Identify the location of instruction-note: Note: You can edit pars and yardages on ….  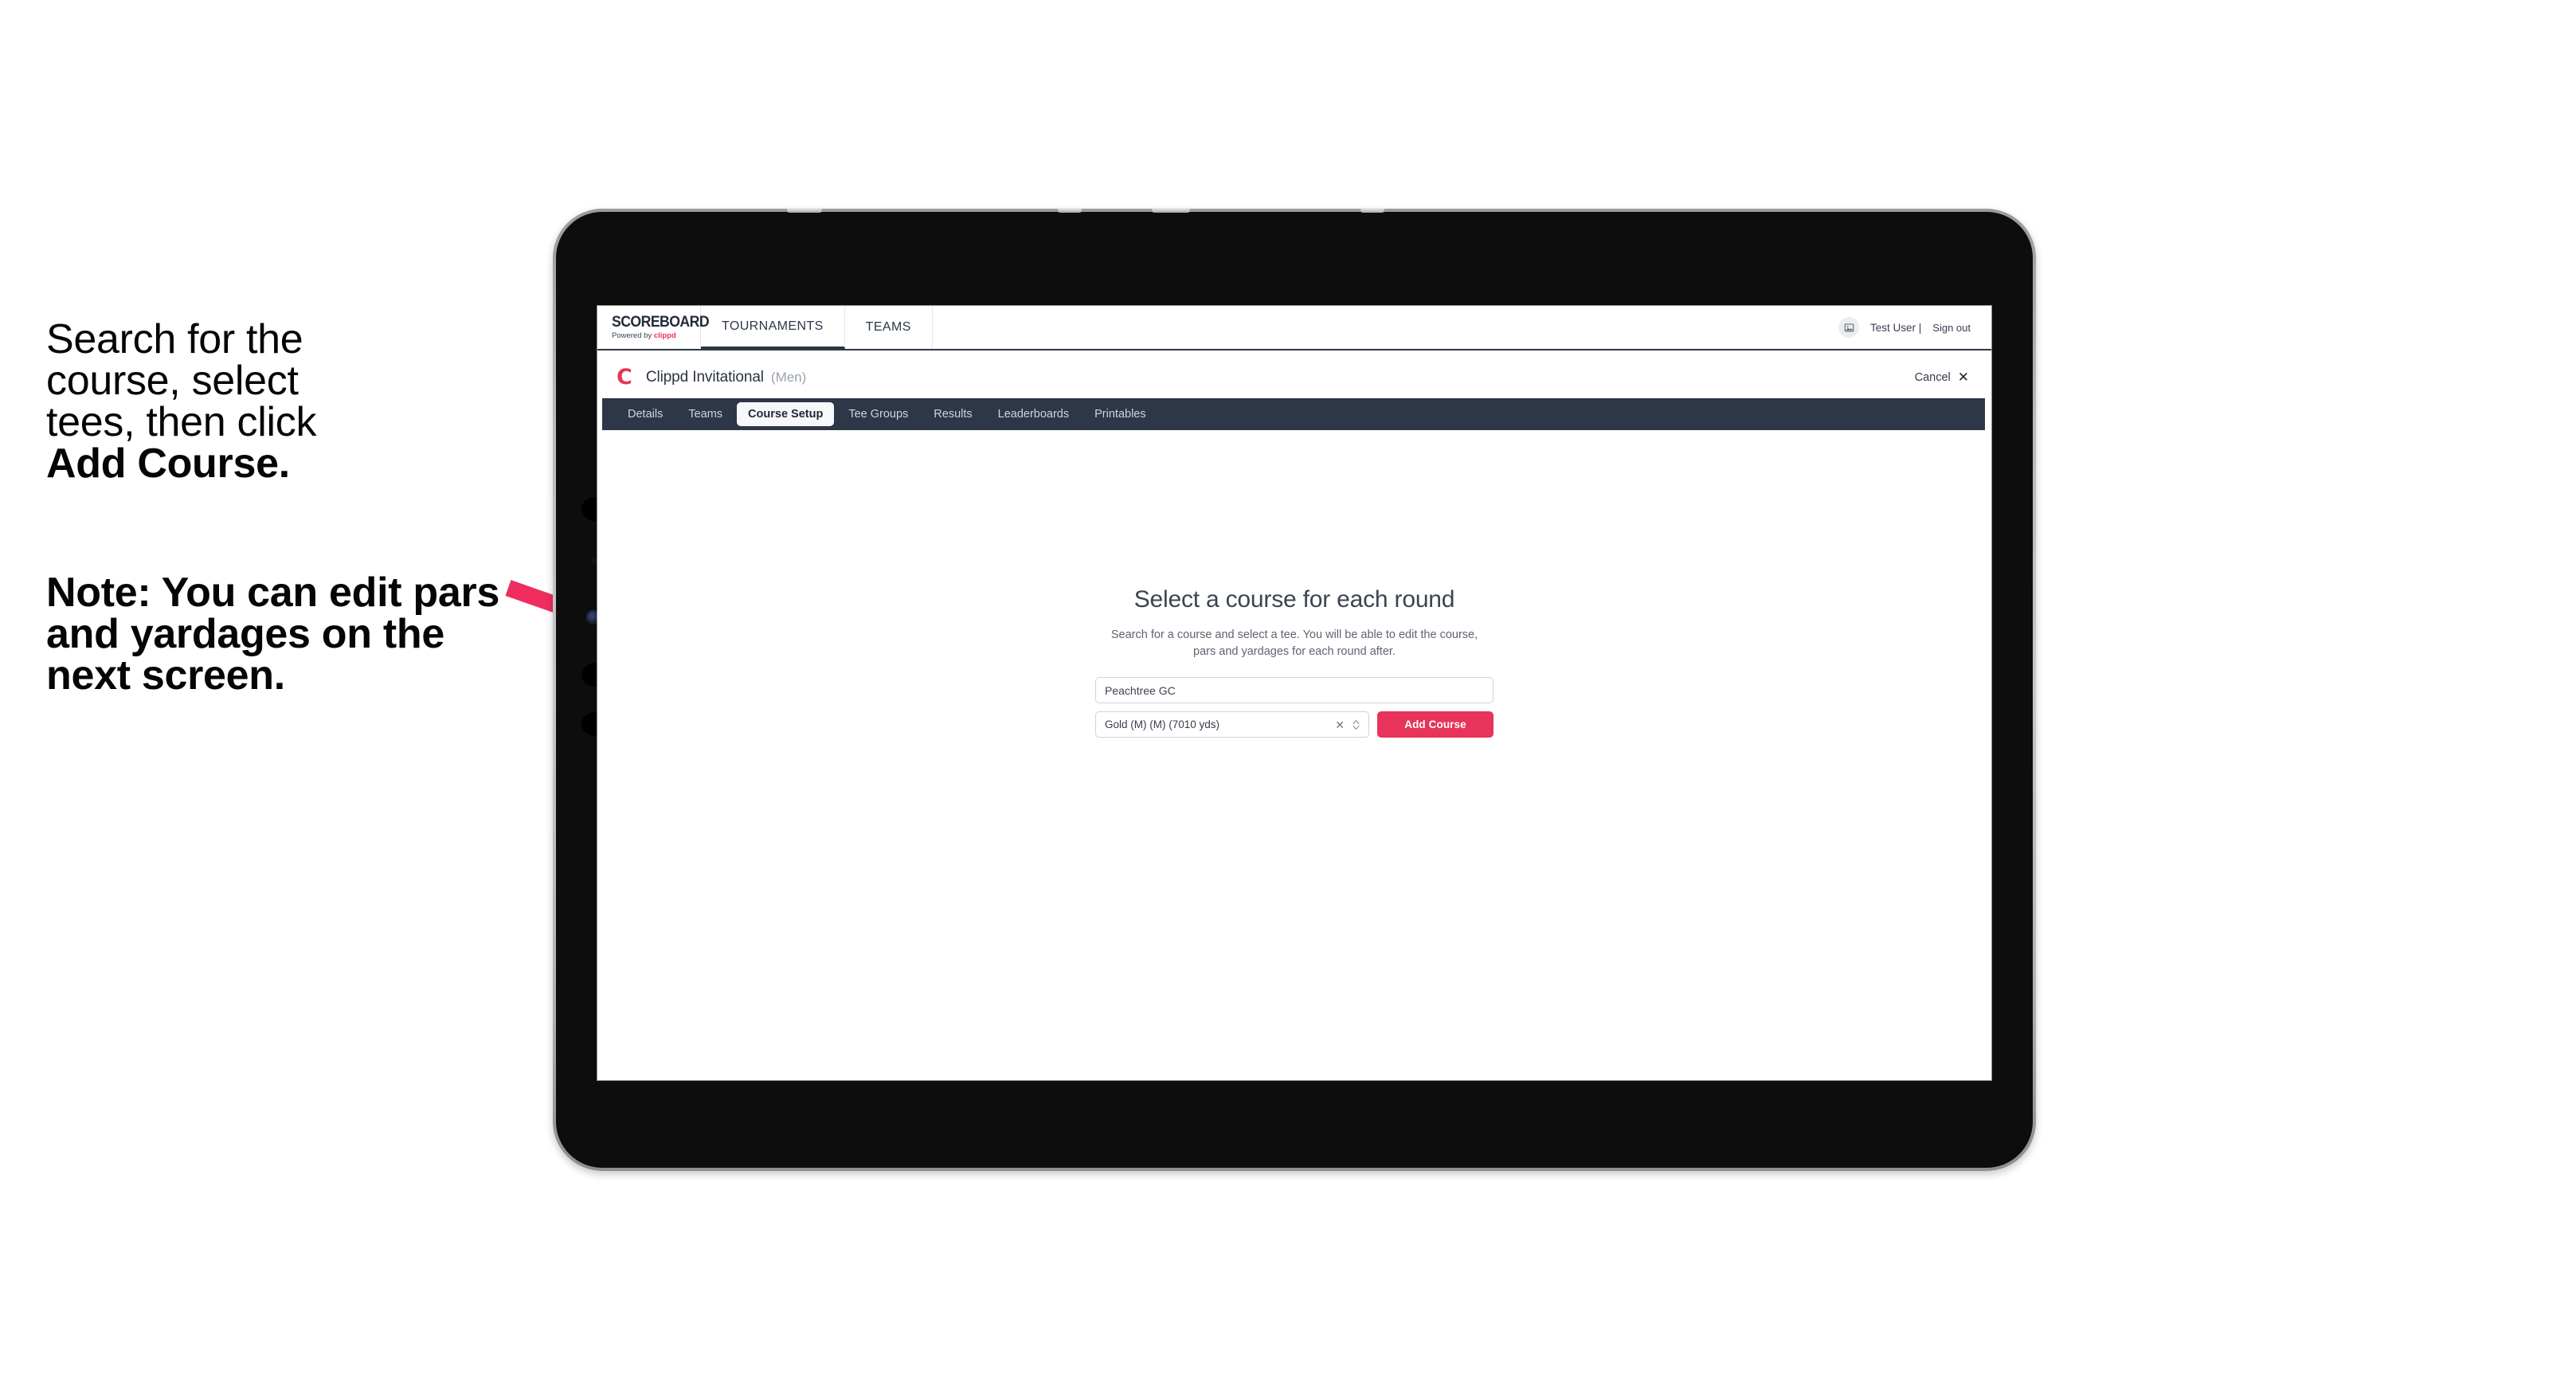
(273, 634).